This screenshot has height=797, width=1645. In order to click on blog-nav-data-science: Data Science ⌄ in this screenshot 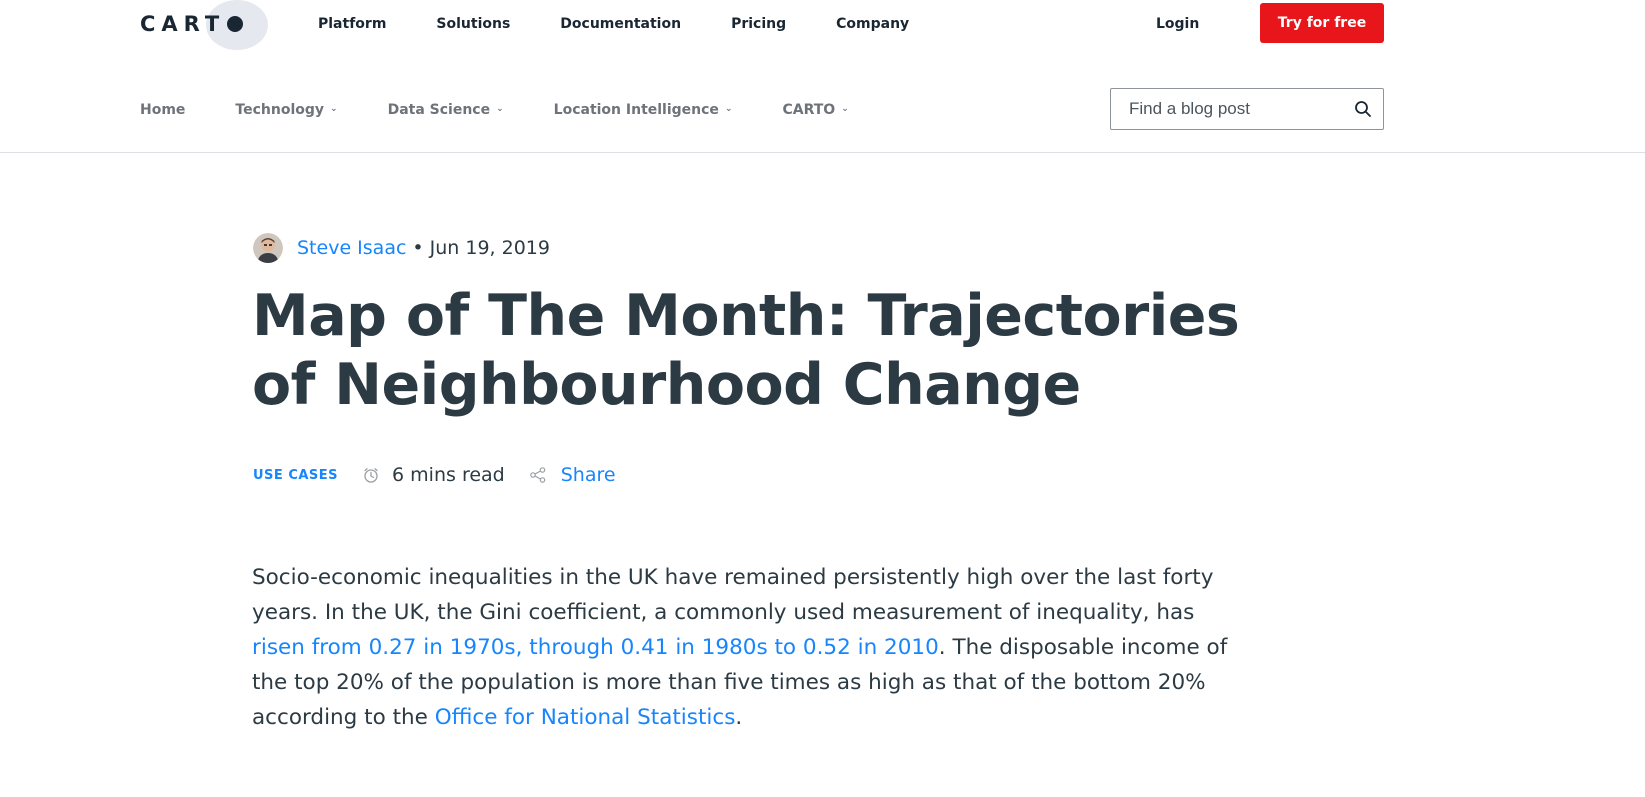, I will do `click(446, 110)`.